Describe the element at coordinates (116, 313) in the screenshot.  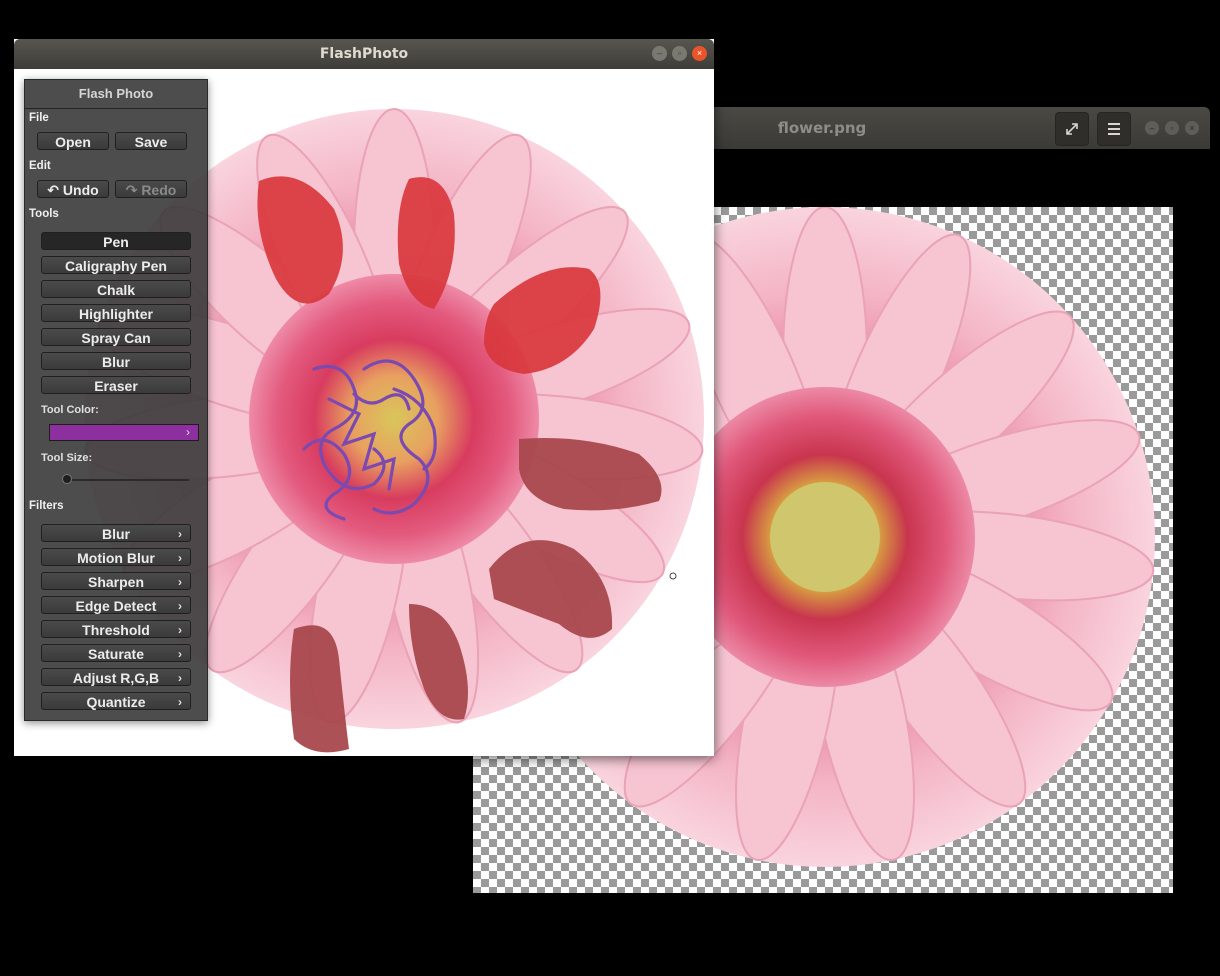
I see `tool-highlighter-button: Highlighter` at that location.